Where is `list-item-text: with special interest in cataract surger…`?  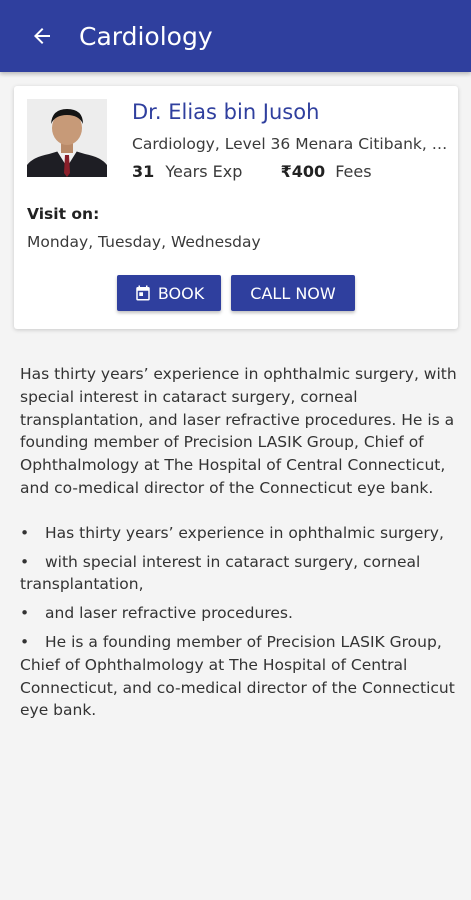 list-item-text: with special interest in cataract surger… is located at coordinates (220, 573).